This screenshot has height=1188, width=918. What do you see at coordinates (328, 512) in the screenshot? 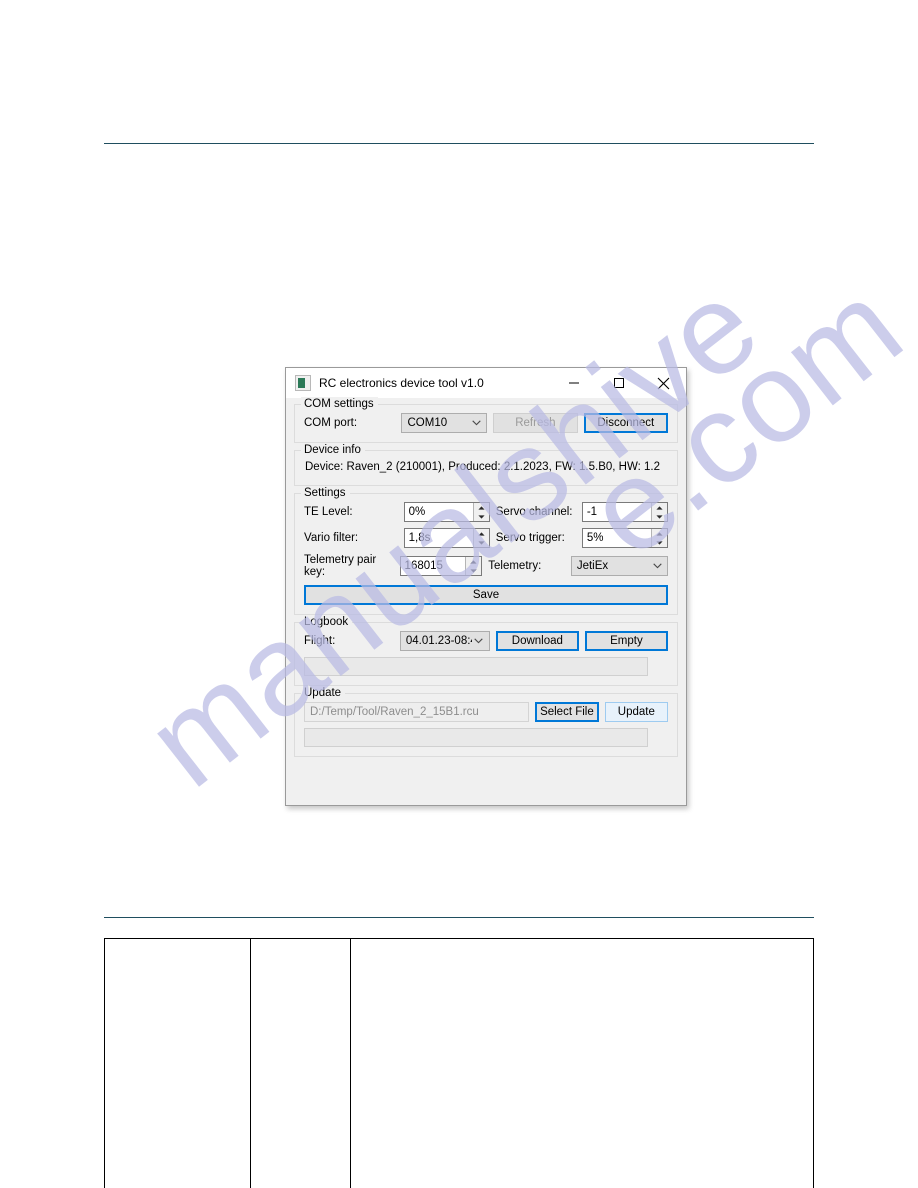
I see `te-level-label: TE Level:` at bounding box center [328, 512].